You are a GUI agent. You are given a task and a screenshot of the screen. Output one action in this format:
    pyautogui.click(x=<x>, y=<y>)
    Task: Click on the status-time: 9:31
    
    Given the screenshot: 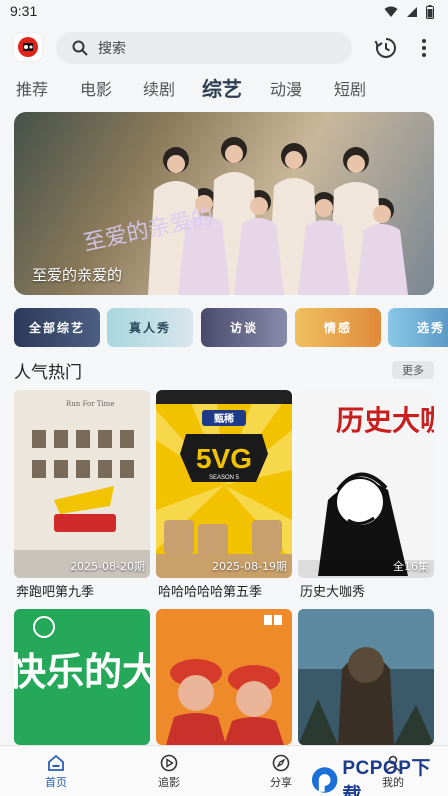 What is the action you would take?
    pyautogui.click(x=24, y=11)
    